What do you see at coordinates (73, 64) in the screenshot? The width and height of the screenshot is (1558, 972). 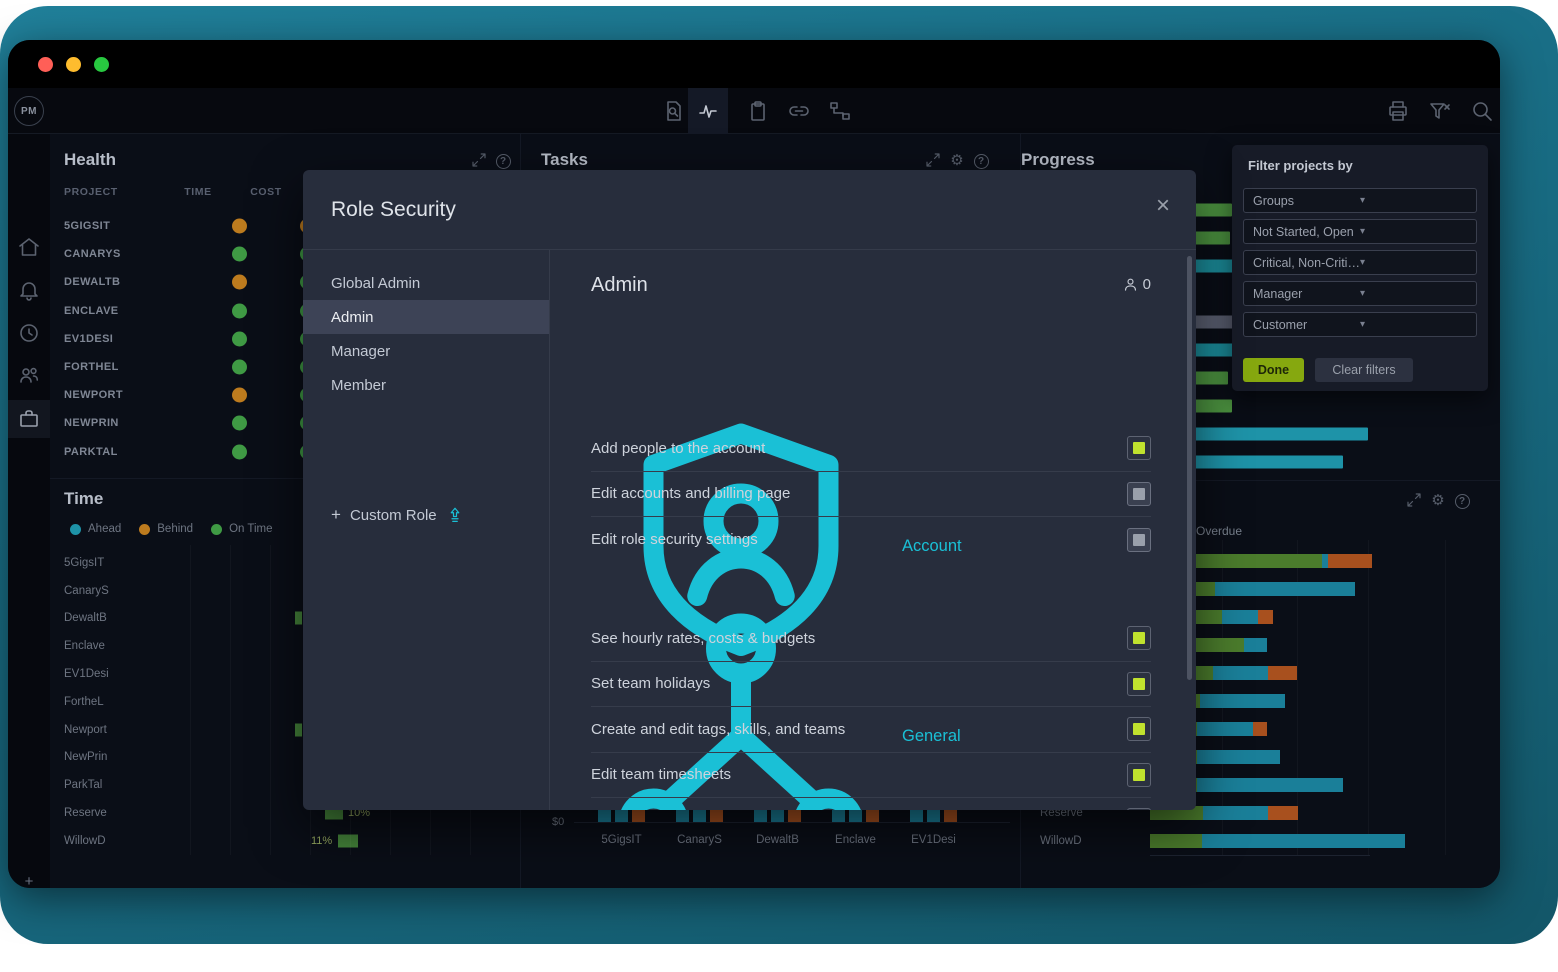 I see `minimize-window-button` at bounding box center [73, 64].